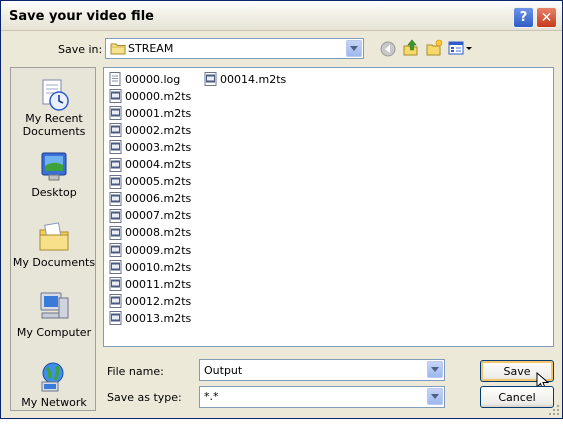 The height and width of the screenshot is (424, 563). Describe the element at coordinates (54, 305) in the screenshot. I see `my-computer-icon` at that location.